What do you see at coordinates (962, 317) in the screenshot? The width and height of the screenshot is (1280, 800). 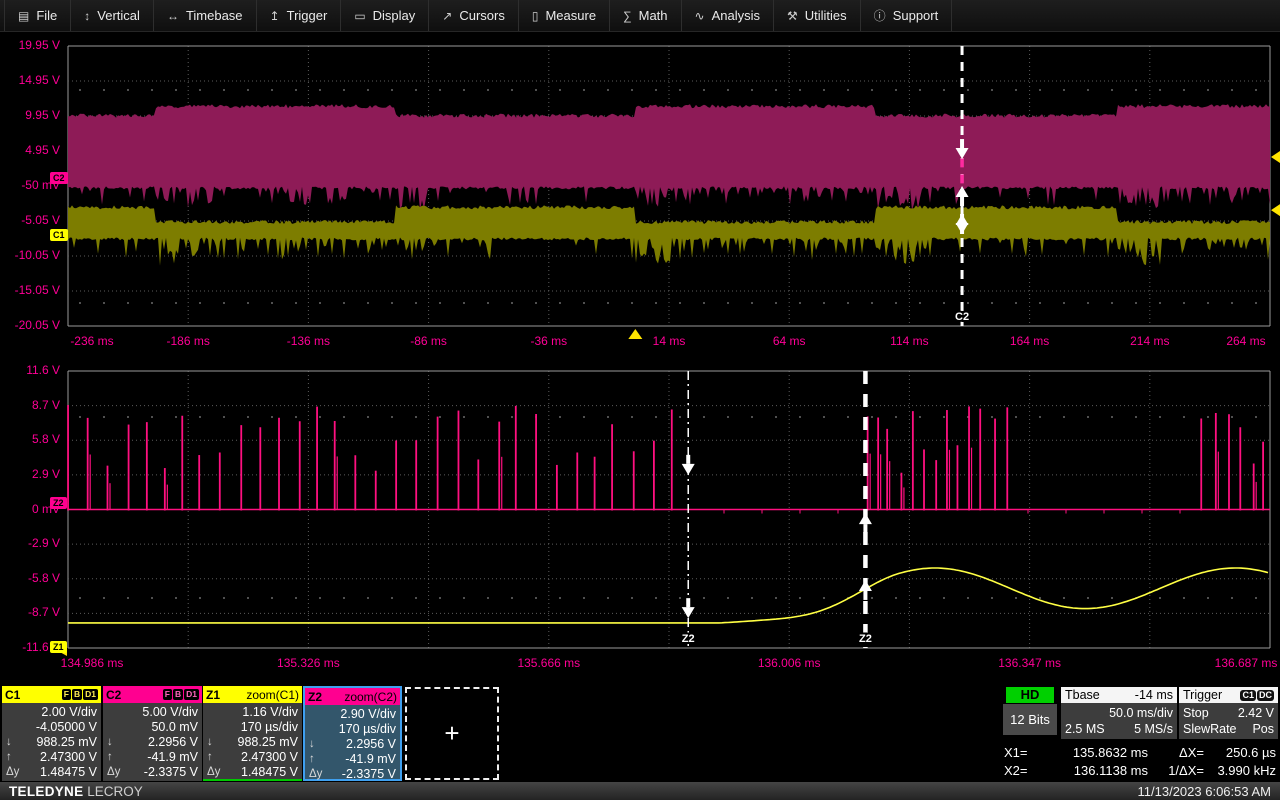 I see `cursor-label: C2` at bounding box center [962, 317].